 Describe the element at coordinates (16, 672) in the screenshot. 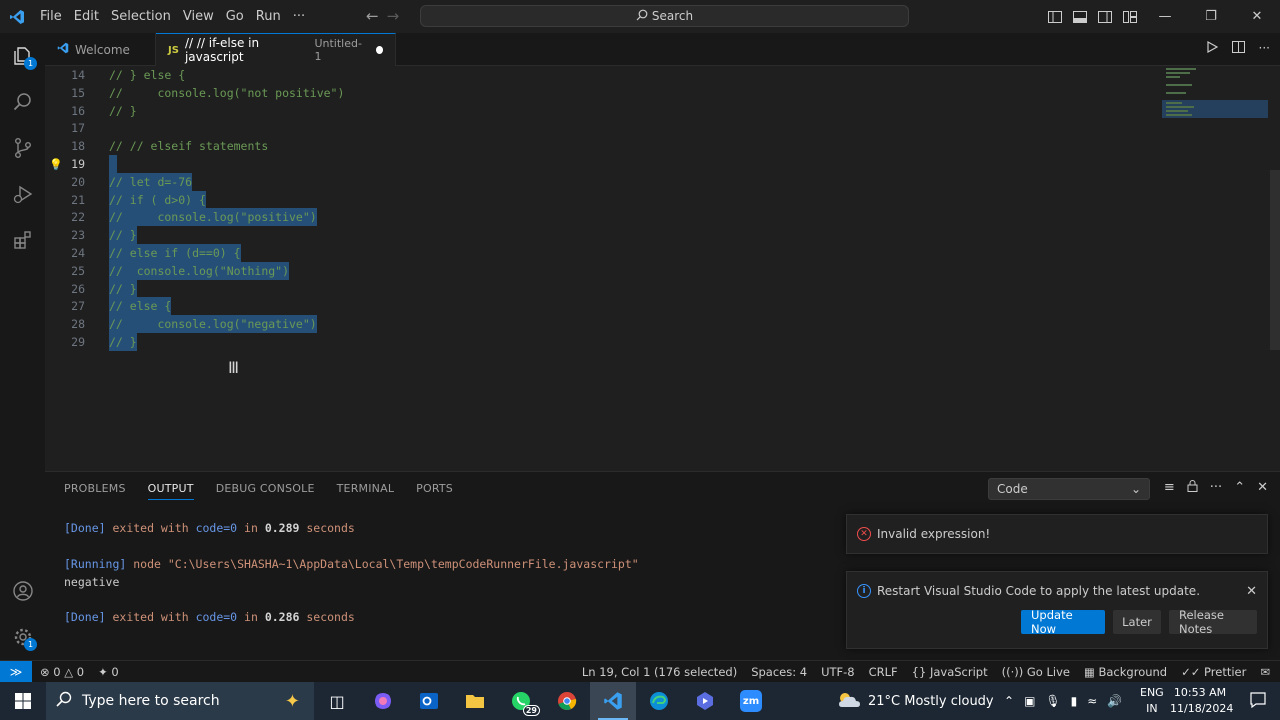

I see `remote-indicator-icon: ≫` at that location.